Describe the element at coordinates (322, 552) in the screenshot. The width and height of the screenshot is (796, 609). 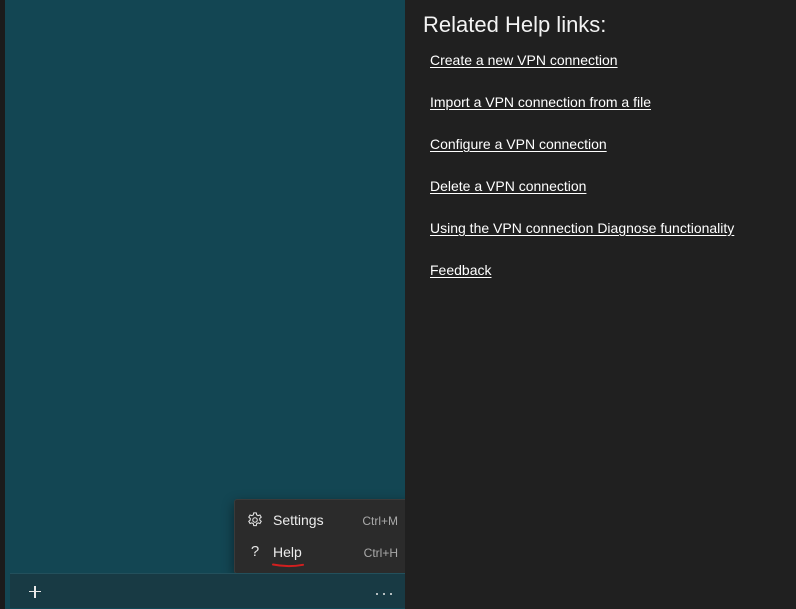
I see `menu-item-help: ? Help Ctrl+H` at that location.